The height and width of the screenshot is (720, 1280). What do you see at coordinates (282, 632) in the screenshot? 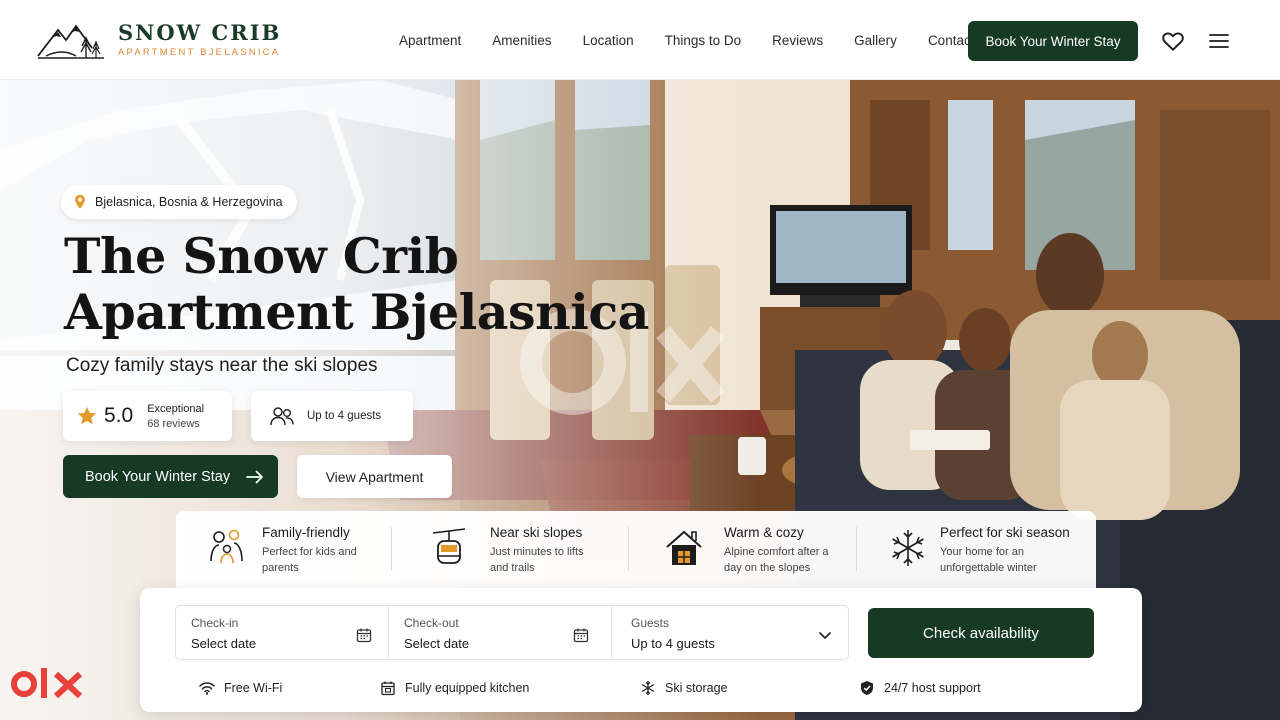
I see `checkin-field: Check-in Select date` at bounding box center [282, 632].